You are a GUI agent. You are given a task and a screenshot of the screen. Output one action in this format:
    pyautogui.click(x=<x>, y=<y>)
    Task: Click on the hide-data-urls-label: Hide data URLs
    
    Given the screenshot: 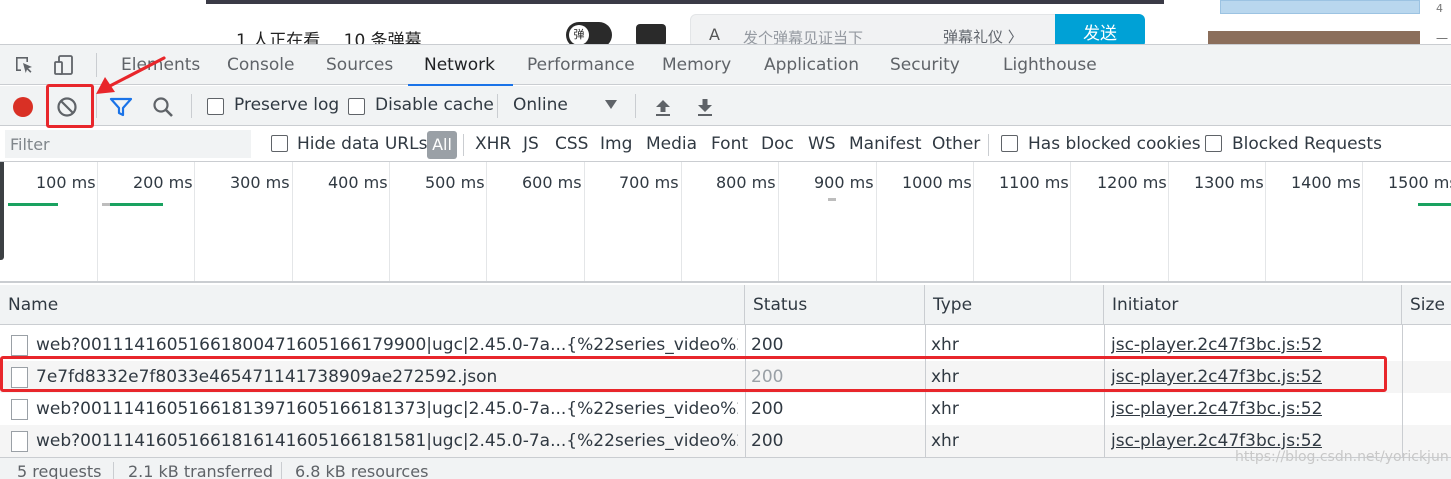 What is the action you would take?
    pyautogui.click(x=362, y=144)
    